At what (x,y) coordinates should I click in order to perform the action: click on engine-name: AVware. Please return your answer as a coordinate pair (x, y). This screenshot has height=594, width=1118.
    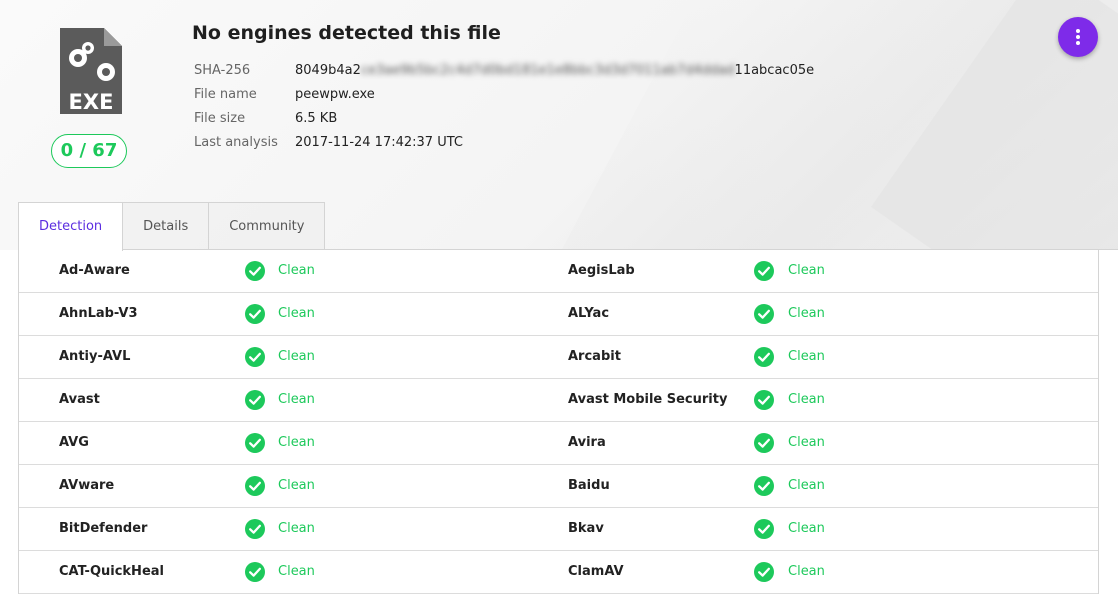
    Looking at the image, I should click on (87, 485).